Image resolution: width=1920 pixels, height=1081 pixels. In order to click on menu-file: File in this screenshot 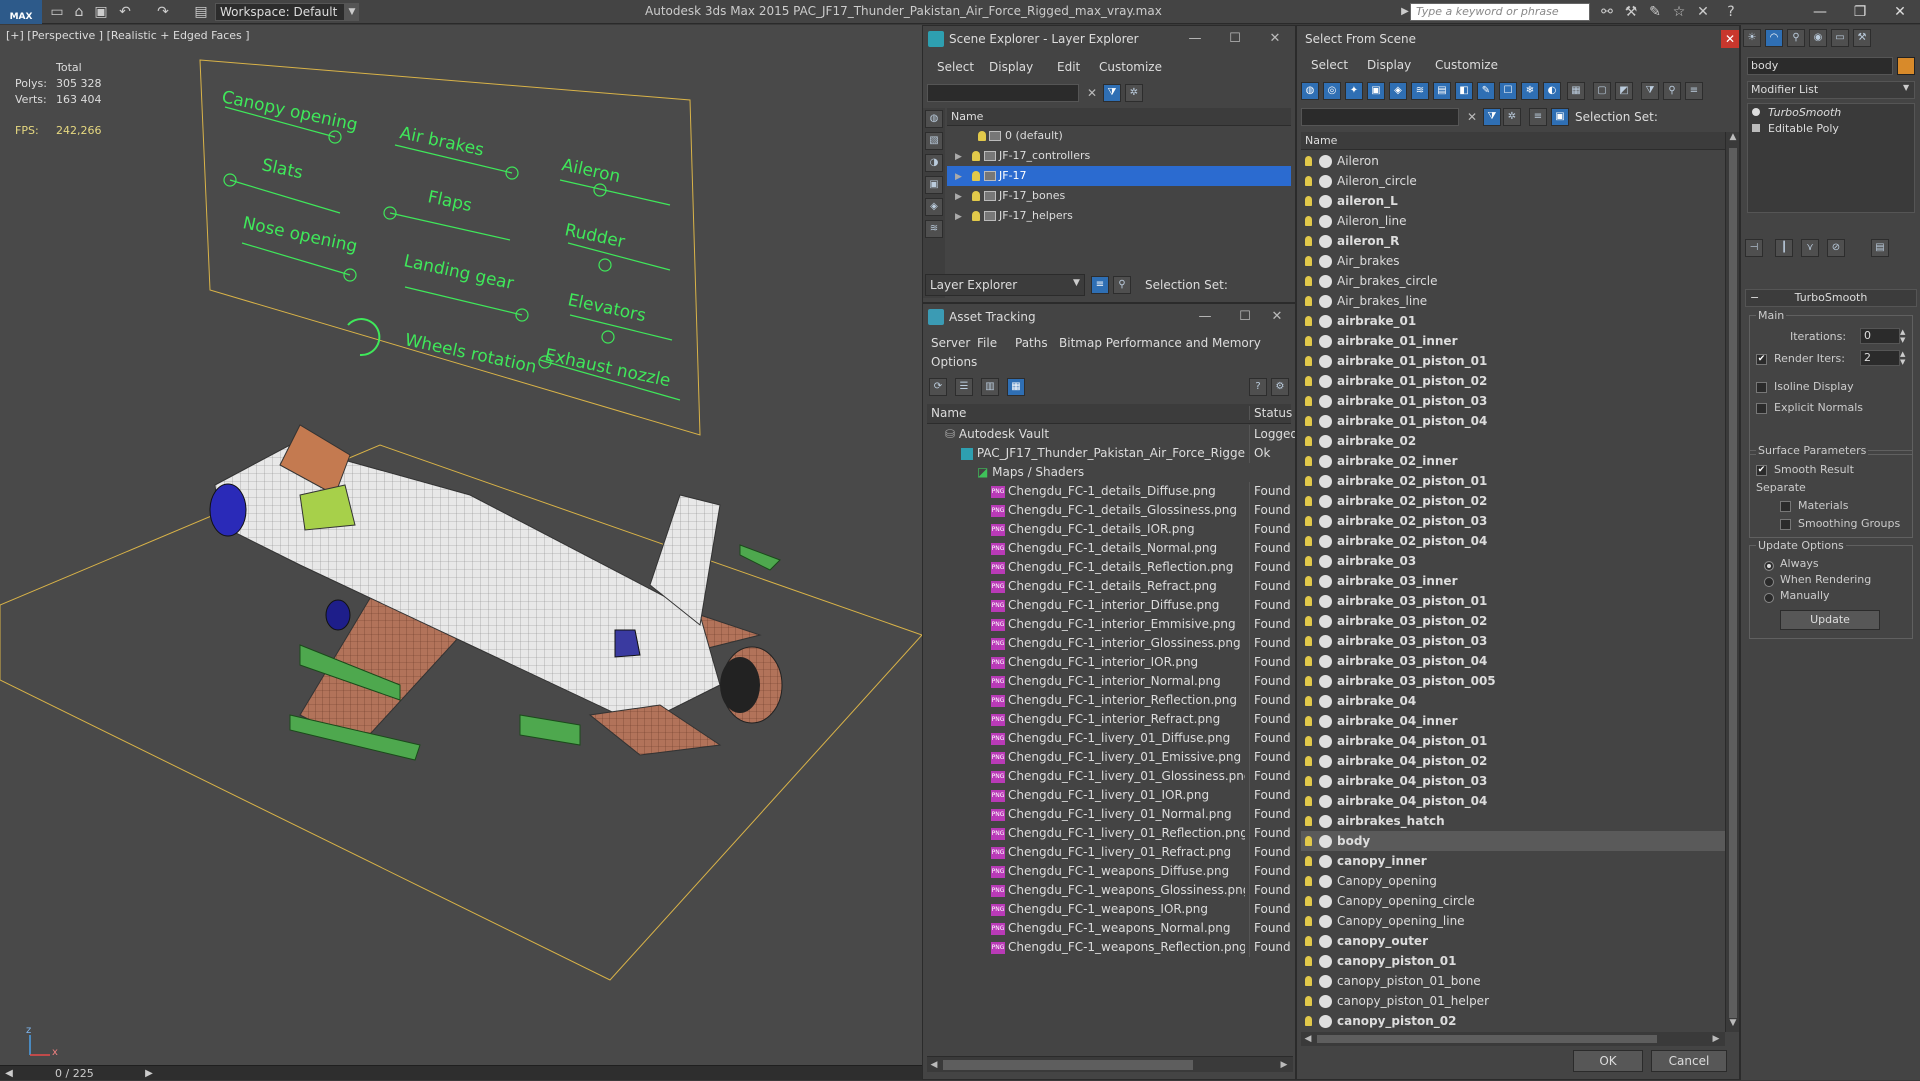, I will do `click(987, 343)`.